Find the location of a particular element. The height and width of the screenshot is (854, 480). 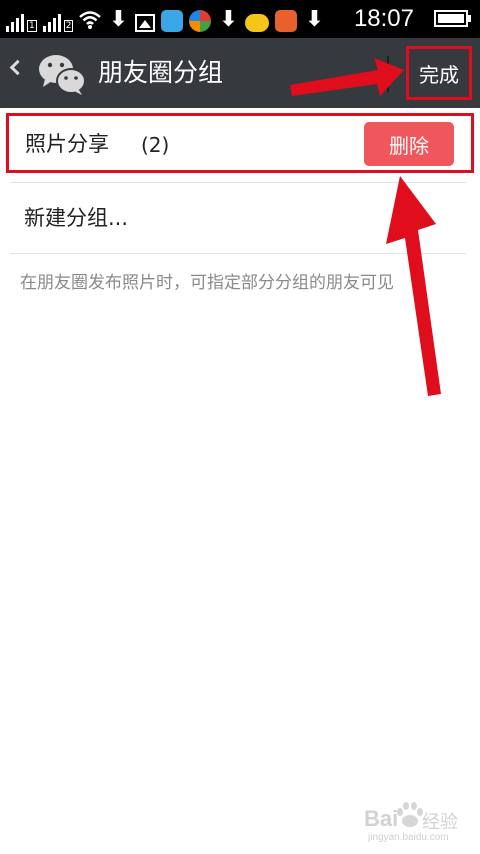

sim-2-label: 2 is located at coordinates (68, 26).